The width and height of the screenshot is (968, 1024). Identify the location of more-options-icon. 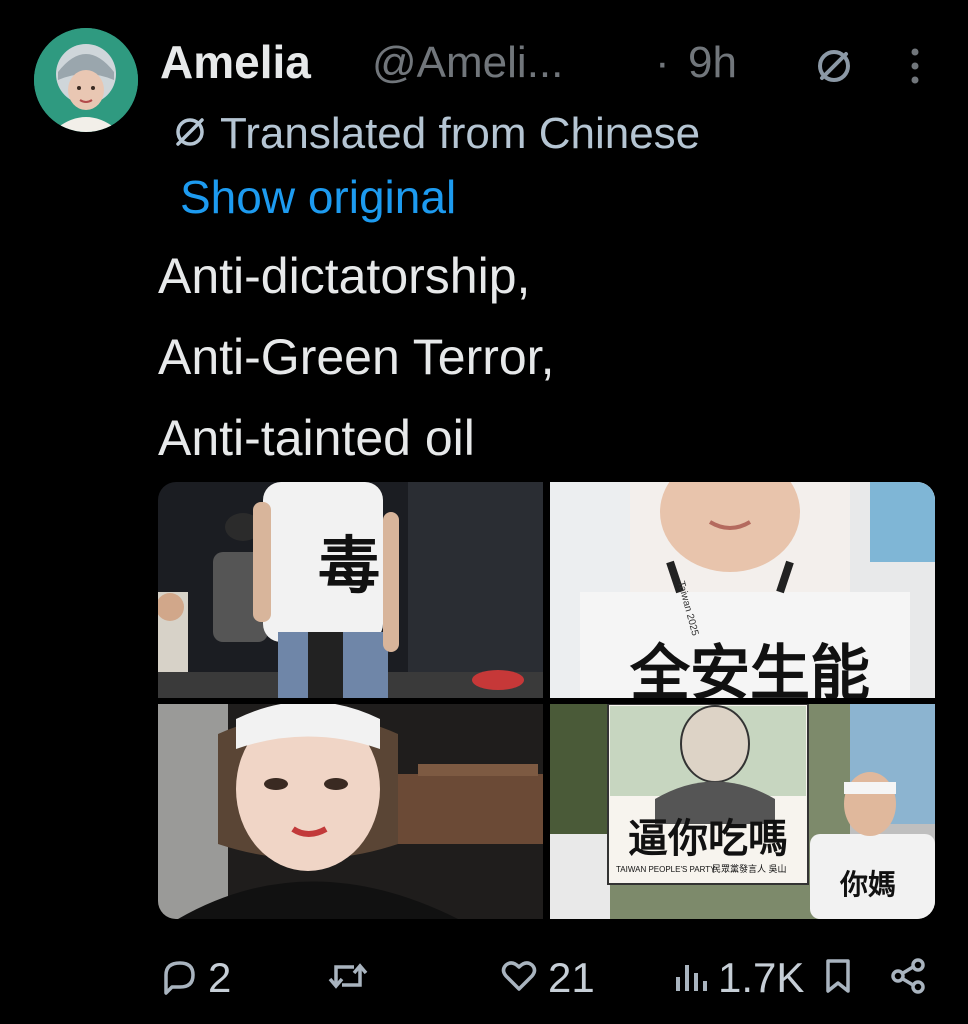
(915, 66).